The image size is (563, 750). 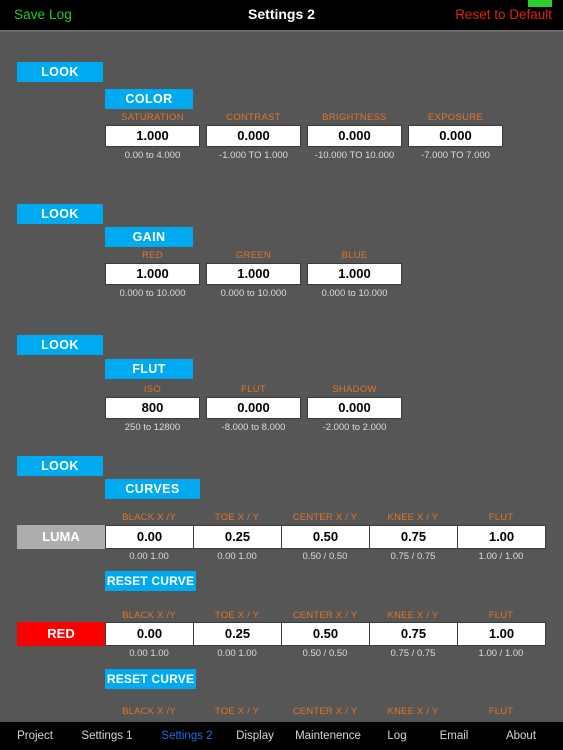 What do you see at coordinates (152, 136) in the screenshot?
I see `field-input-saturation: 1.000` at bounding box center [152, 136].